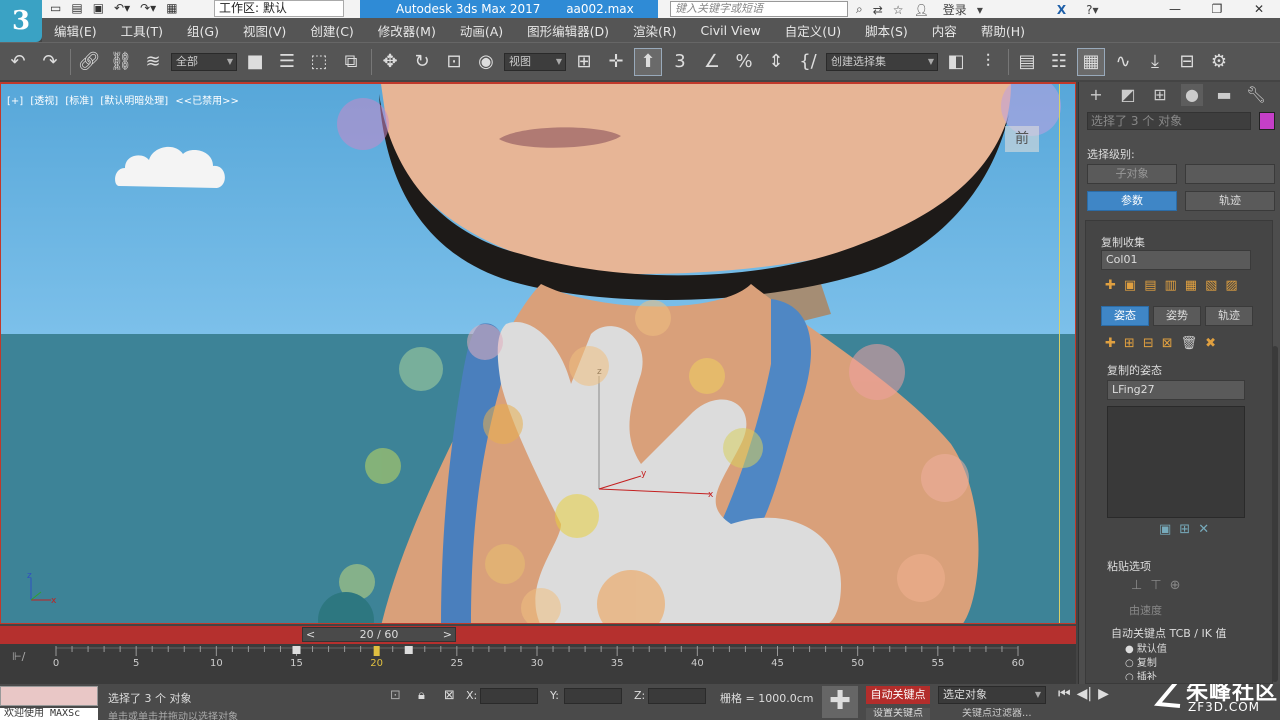 The image size is (1280, 720). Describe the element at coordinates (1145, 610) in the screenshot. I see `paste-velocity-checkbox: 由速度` at that location.